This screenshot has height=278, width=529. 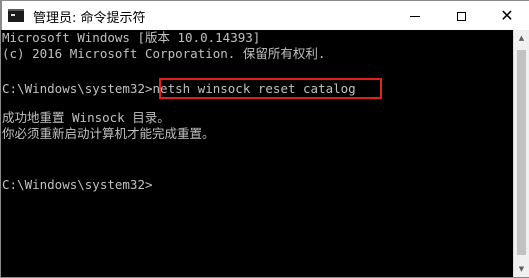 What do you see at coordinates (77, 184) in the screenshot?
I see `console-prompt-line: C:\Windows\system32>` at bounding box center [77, 184].